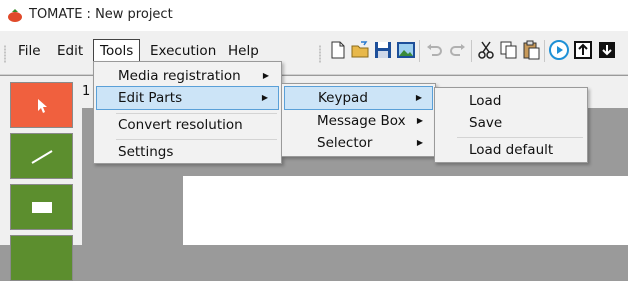 Image resolution: width=628 pixels, height=281 pixels. I want to click on upload-icon, so click(583, 50).